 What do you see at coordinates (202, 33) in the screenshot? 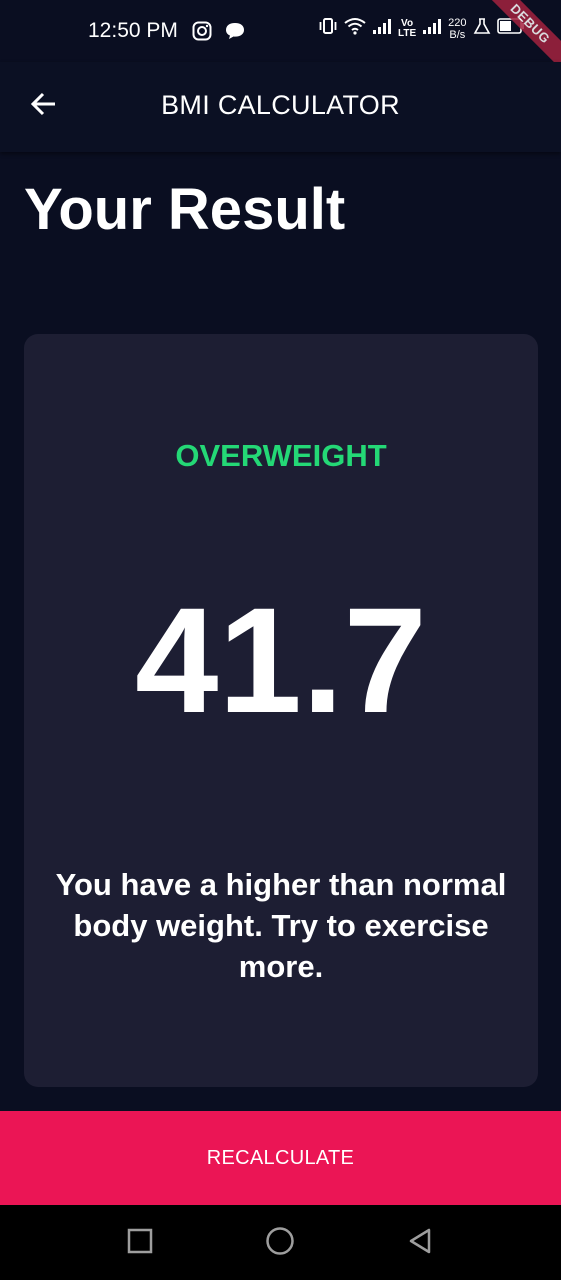
I see `instagram-icon` at bounding box center [202, 33].